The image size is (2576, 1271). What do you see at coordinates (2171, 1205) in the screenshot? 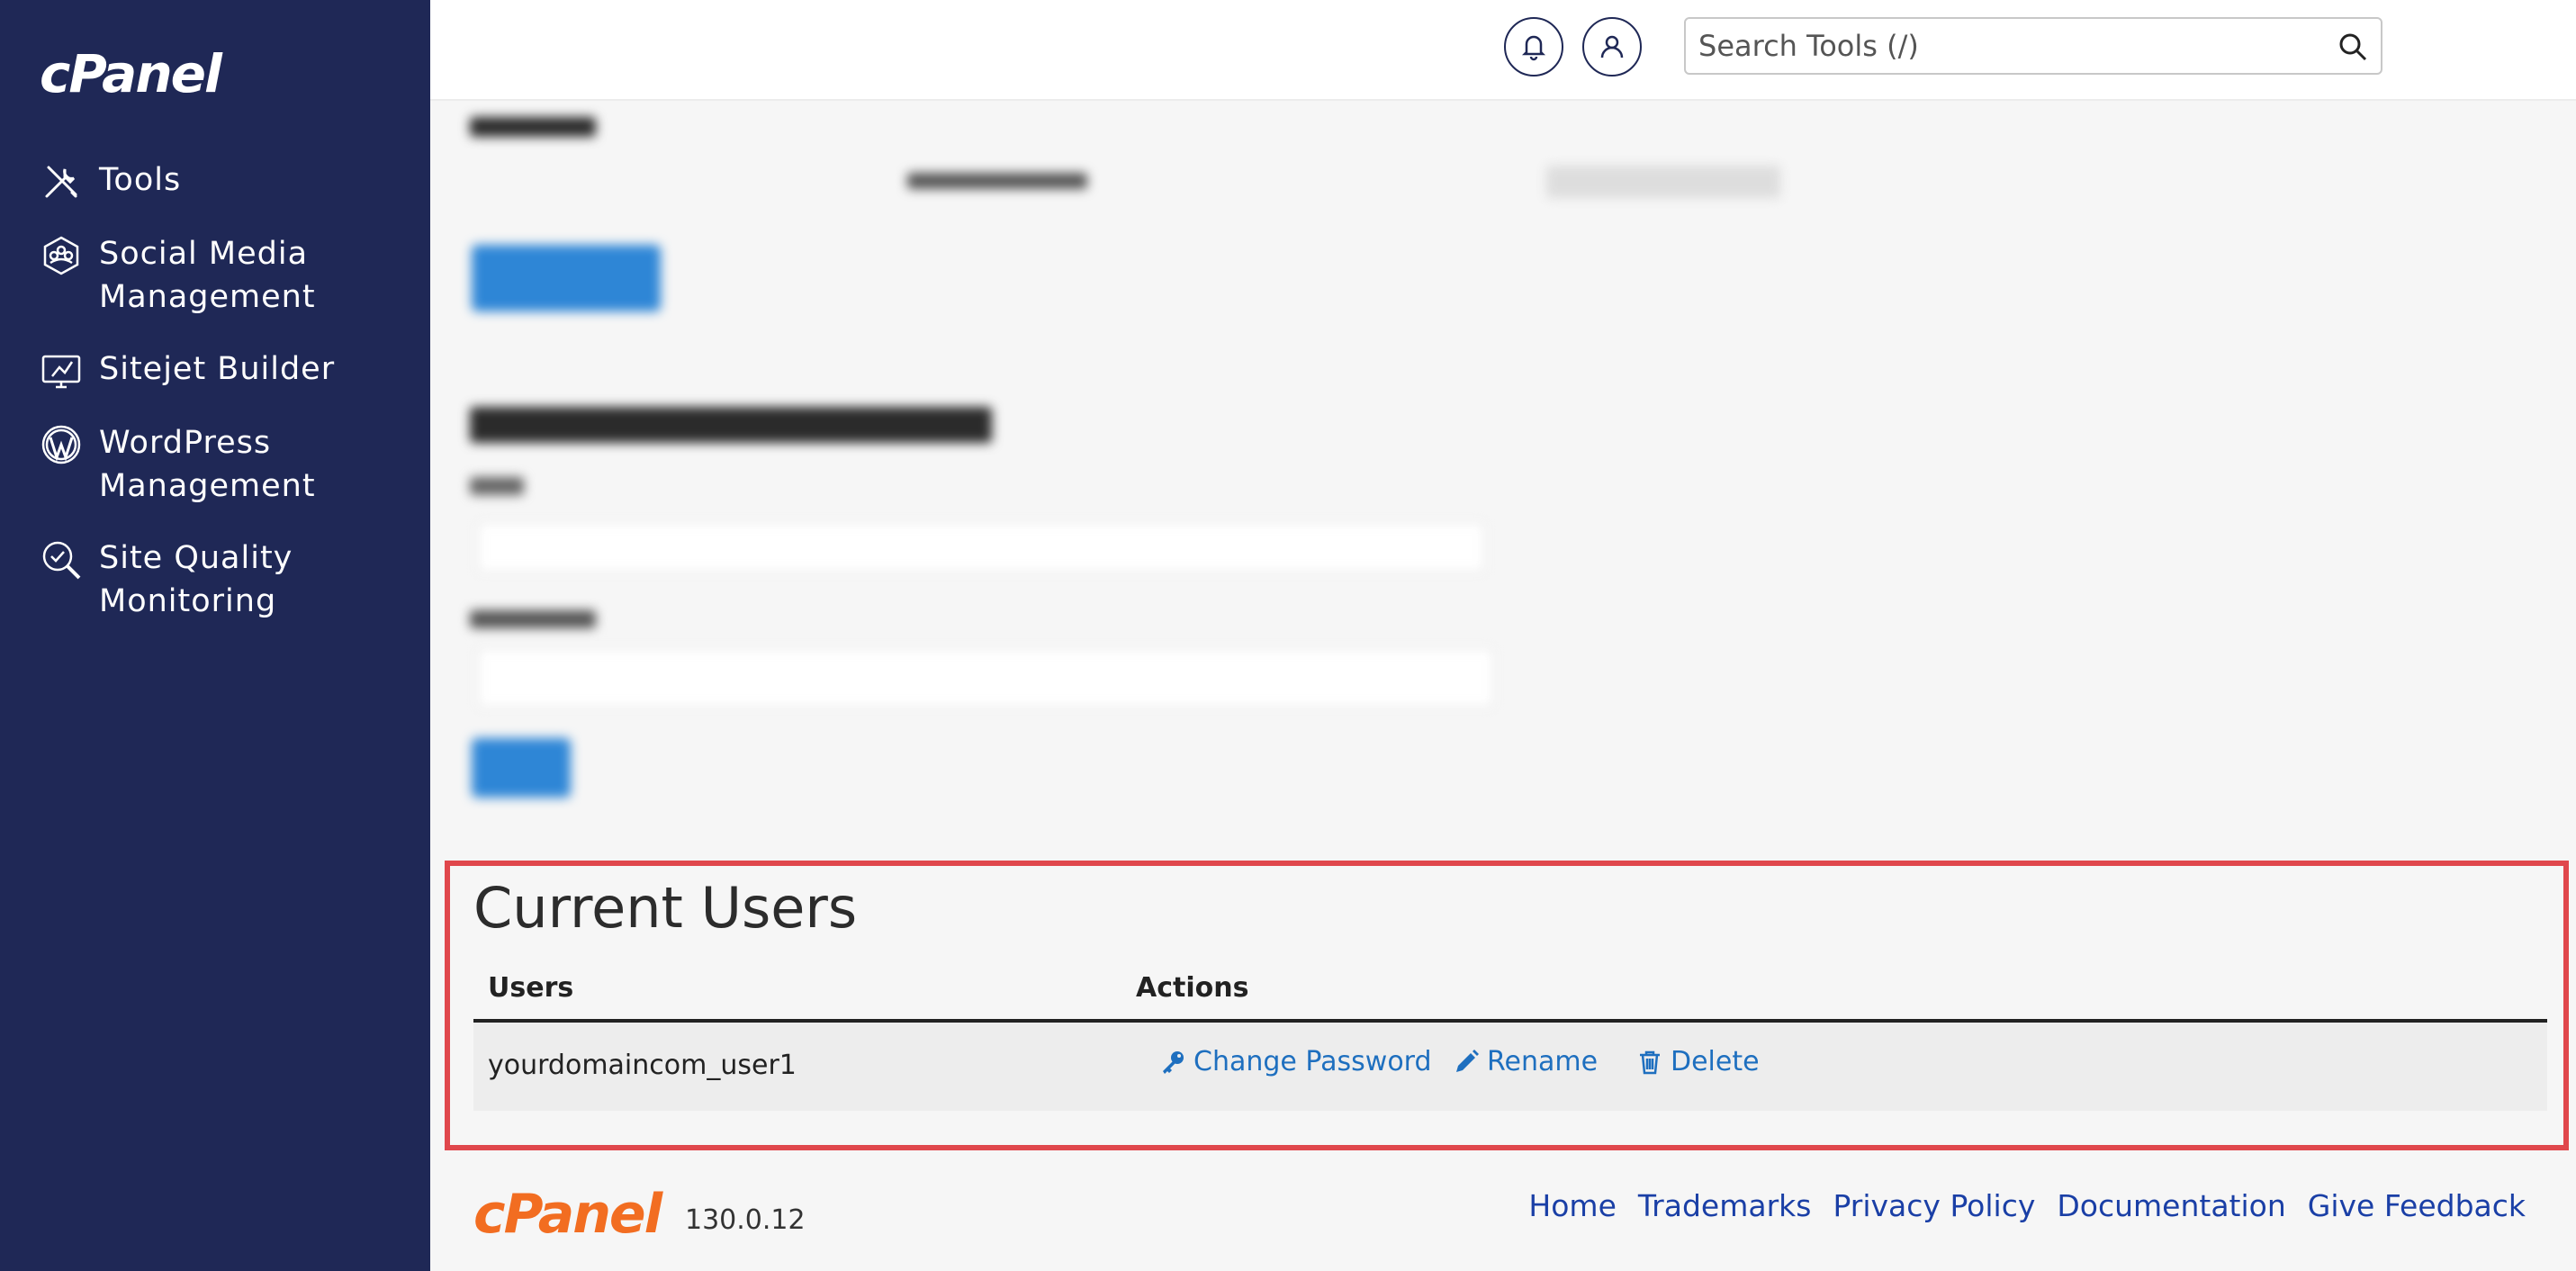
I see `footer-link-documentation: Documentation` at bounding box center [2171, 1205].